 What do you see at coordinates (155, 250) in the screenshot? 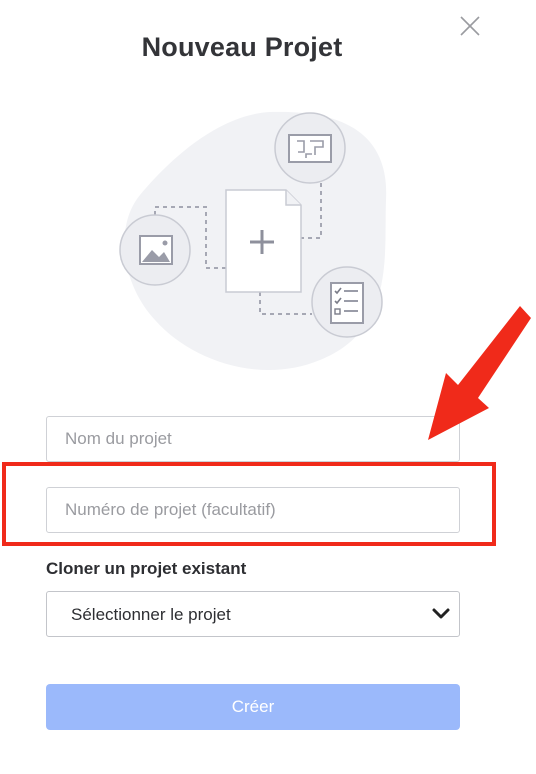
I see `image-icon` at bounding box center [155, 250].